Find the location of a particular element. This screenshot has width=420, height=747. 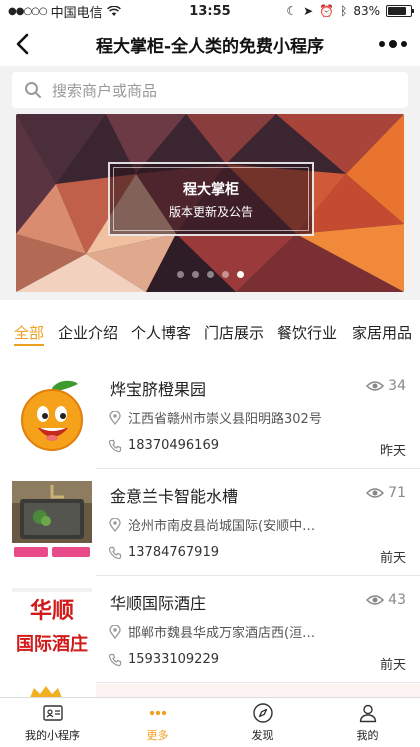

view-count-value: 43 is located at coordinates (397, 600).